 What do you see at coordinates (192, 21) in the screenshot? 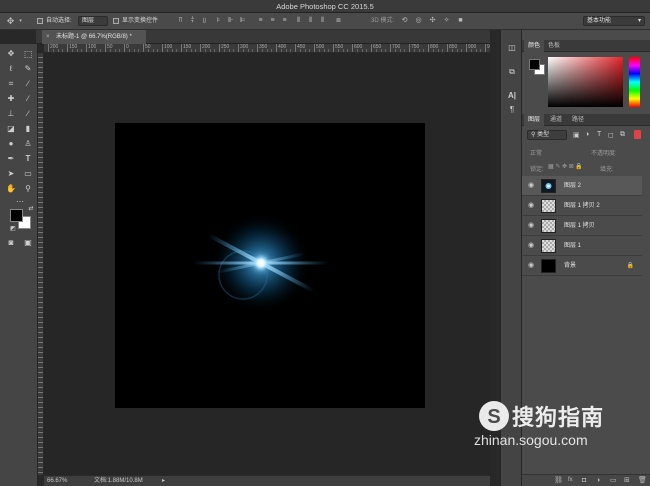
I see `align-vcenter-icon: ⫩` at bounding box center [192, 21].